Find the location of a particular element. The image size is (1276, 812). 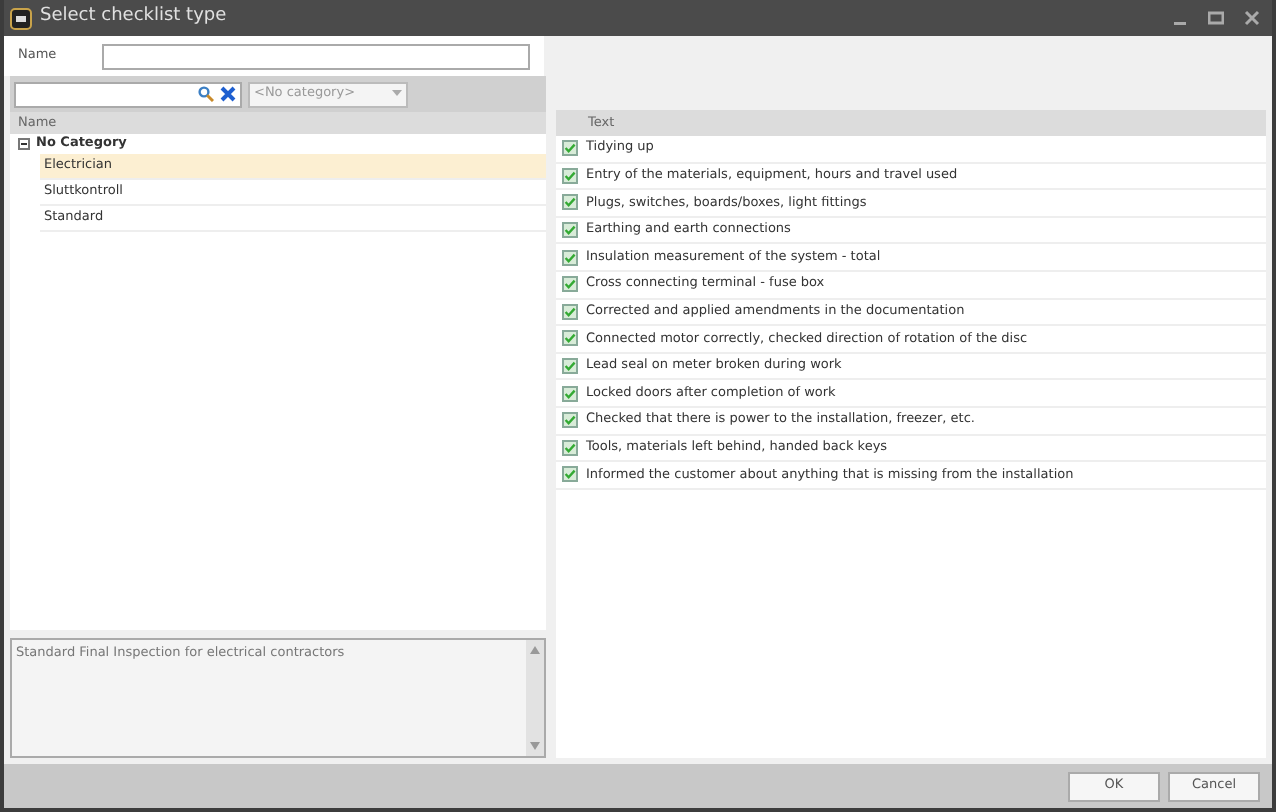

close-icon is located at coordinates (1252, 18).